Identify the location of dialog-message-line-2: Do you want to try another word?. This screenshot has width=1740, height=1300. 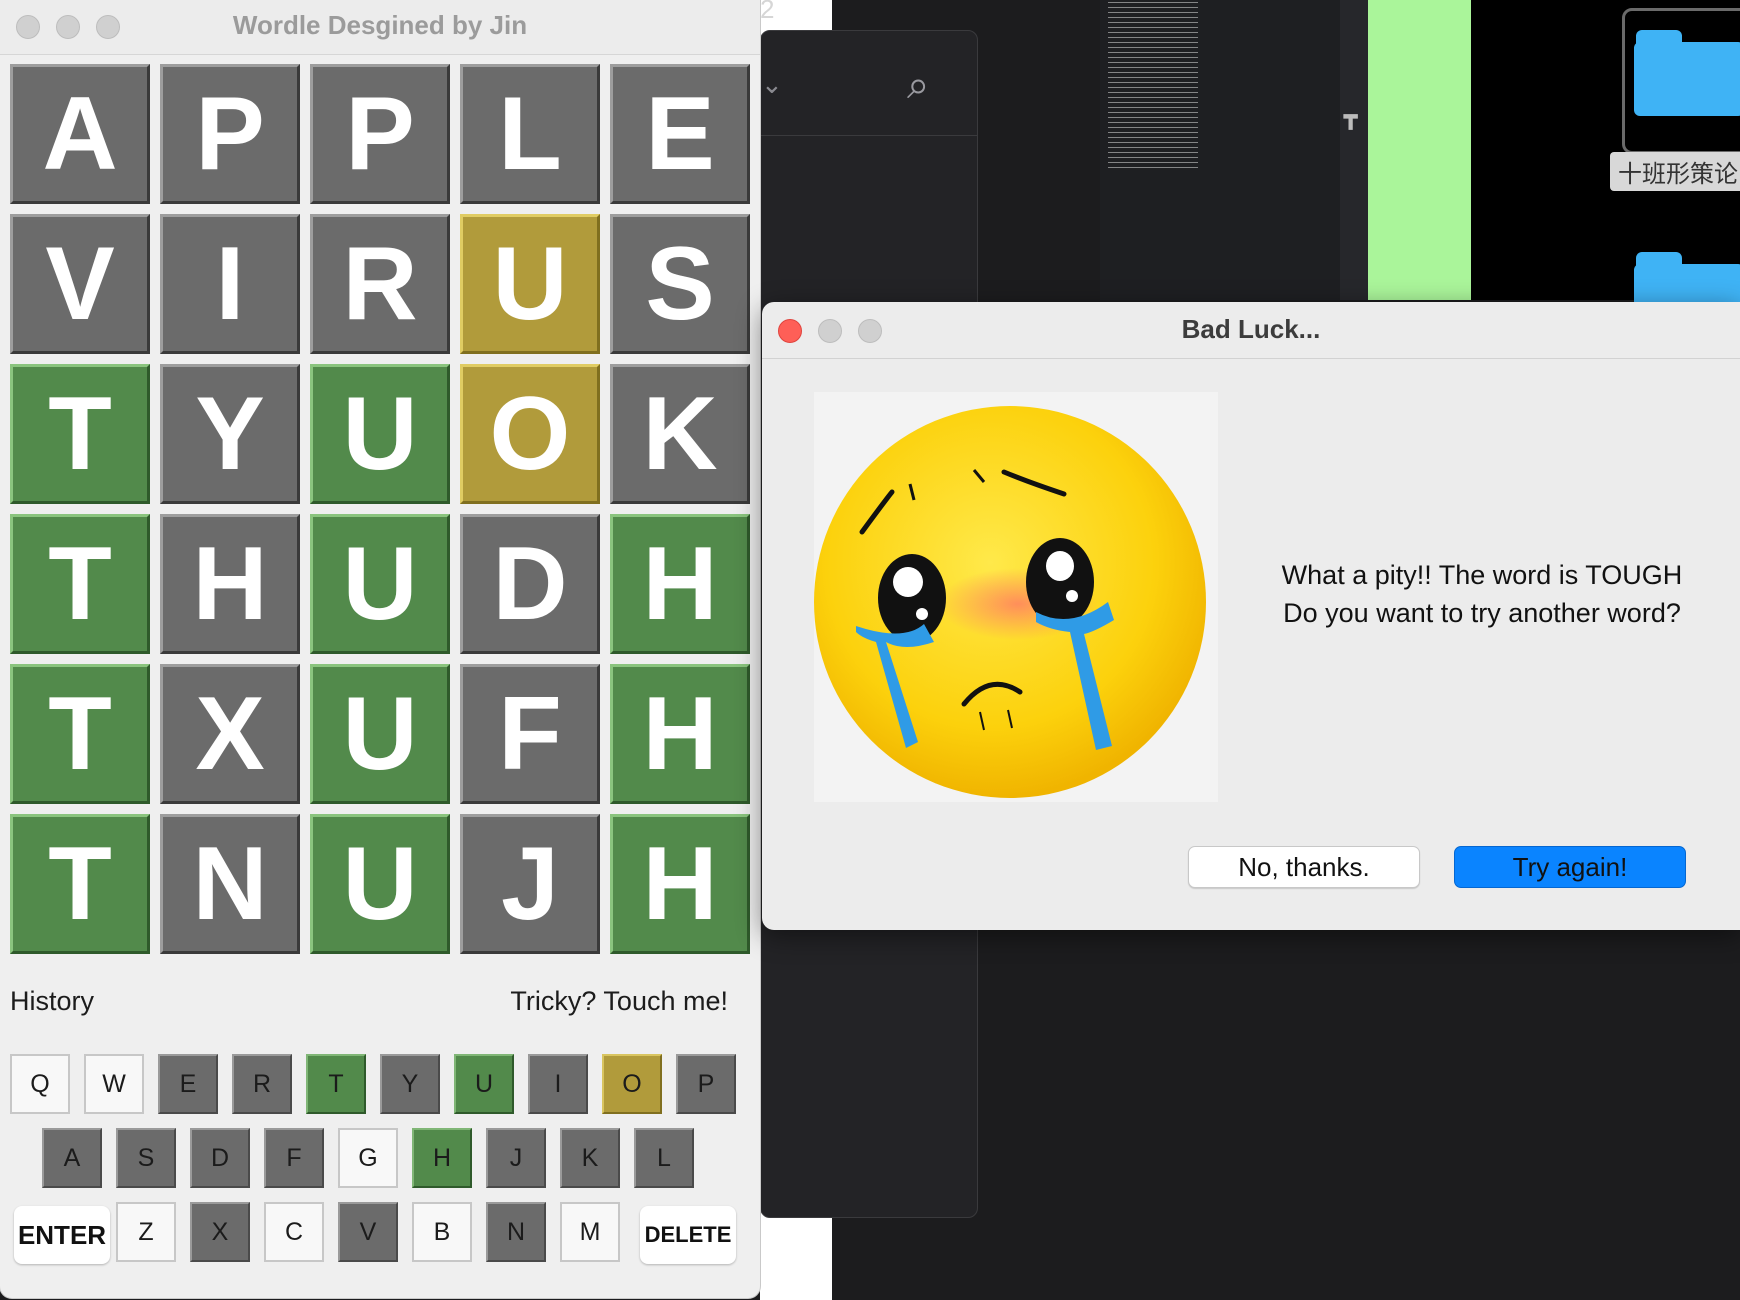
(1482, 613).